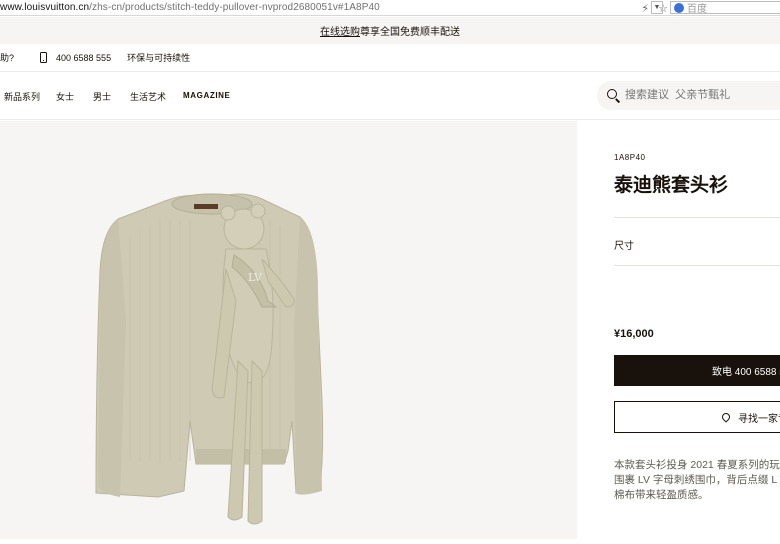  What do you see at coordinates (308, 356) in the screenshot?
I see `sweater-right-sleeve` at bounding box center [308, 356].